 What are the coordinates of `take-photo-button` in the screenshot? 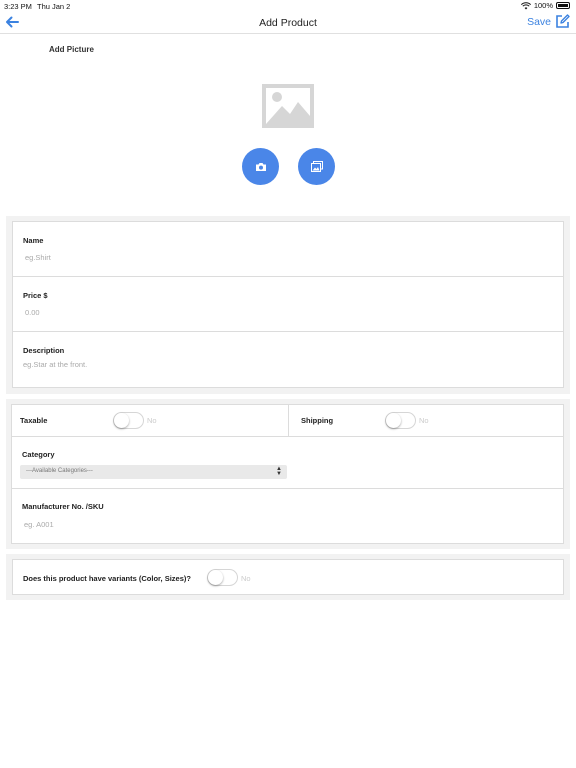 It's located at (260, 166).